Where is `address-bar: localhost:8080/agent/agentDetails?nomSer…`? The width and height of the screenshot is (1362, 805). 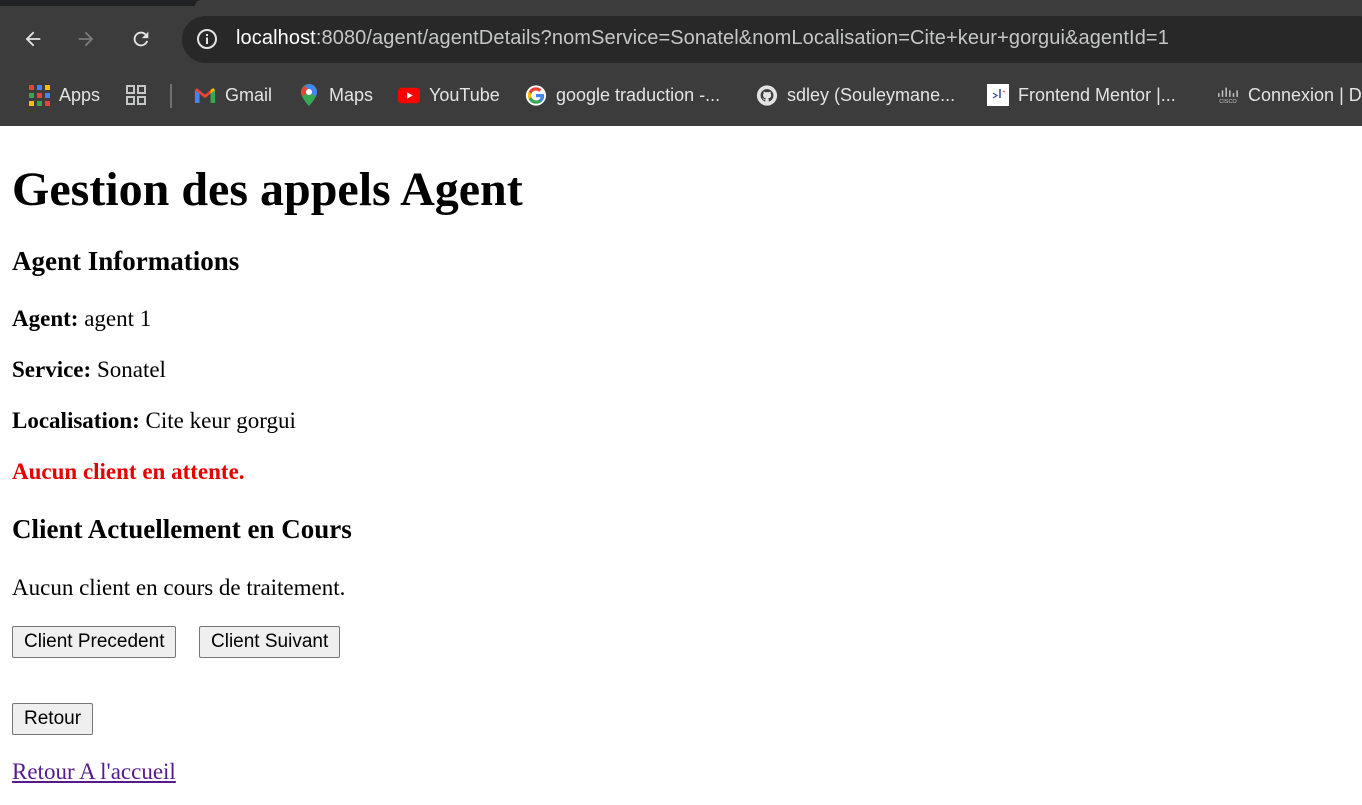
address-bar: localhost:8080/agent/agentDetails?nomSer… is located at coordinates (772, 39).